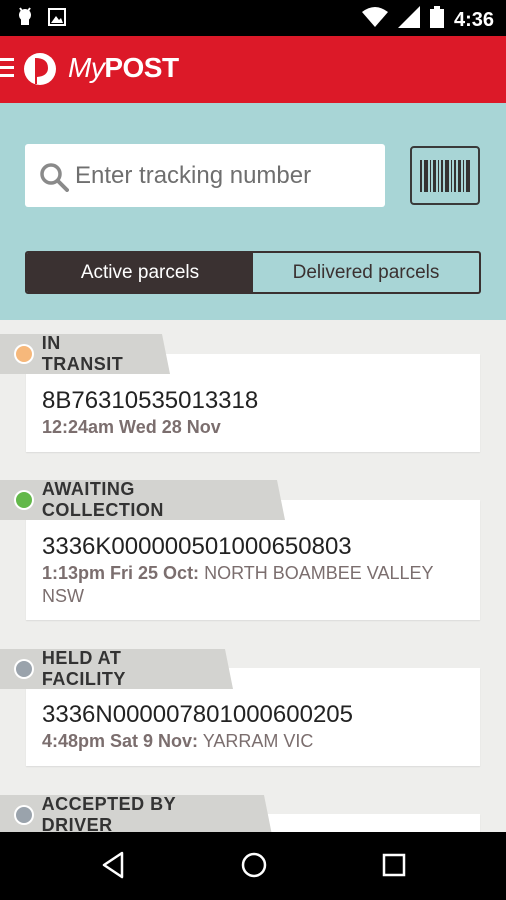 This screenshot has height=900, width=506. Describe the element at coordinates (86, 67) in the screenshot. I see `brand-my: My` at that location.